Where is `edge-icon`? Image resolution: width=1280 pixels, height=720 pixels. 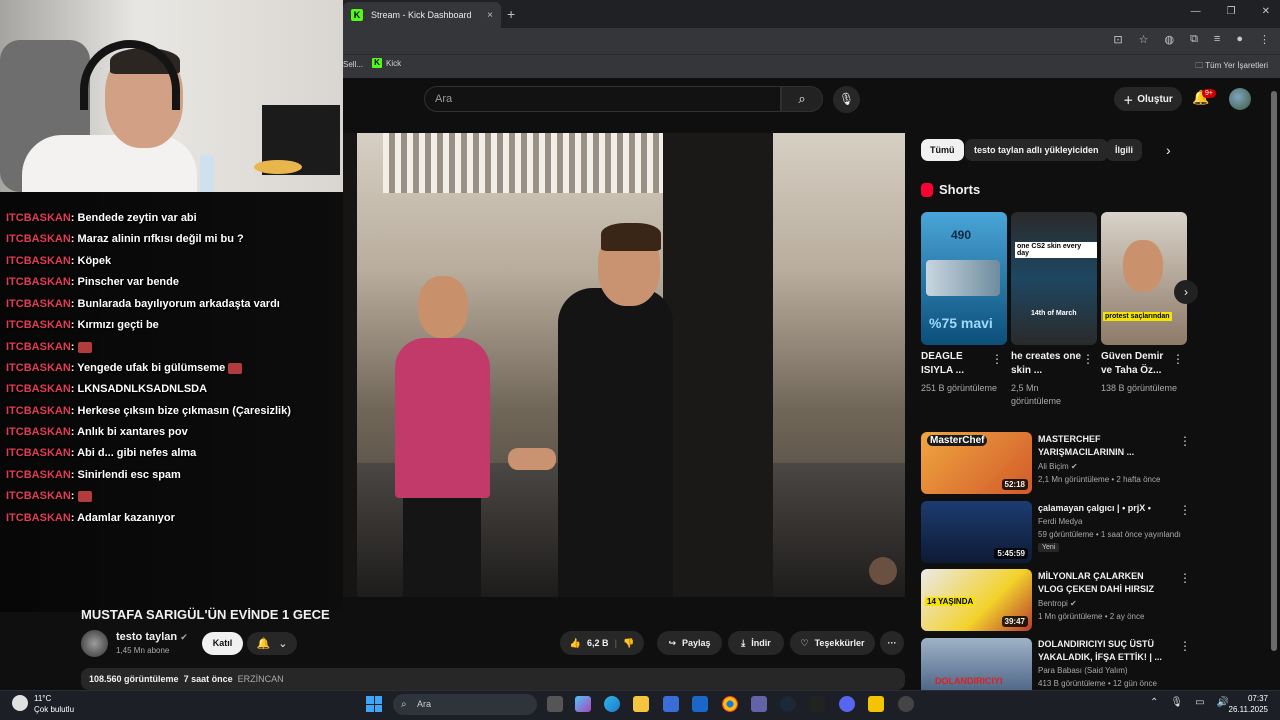
edge-icon is located at coordinates (612, 704).